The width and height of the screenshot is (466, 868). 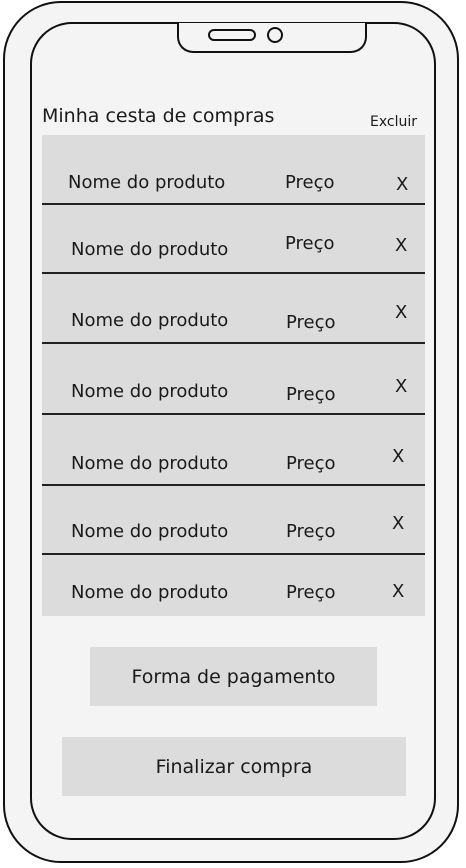 What do you see at coordinates (232, 35) in the screenshot?
I see `speaker-icon` at bounding box center [232, 35].